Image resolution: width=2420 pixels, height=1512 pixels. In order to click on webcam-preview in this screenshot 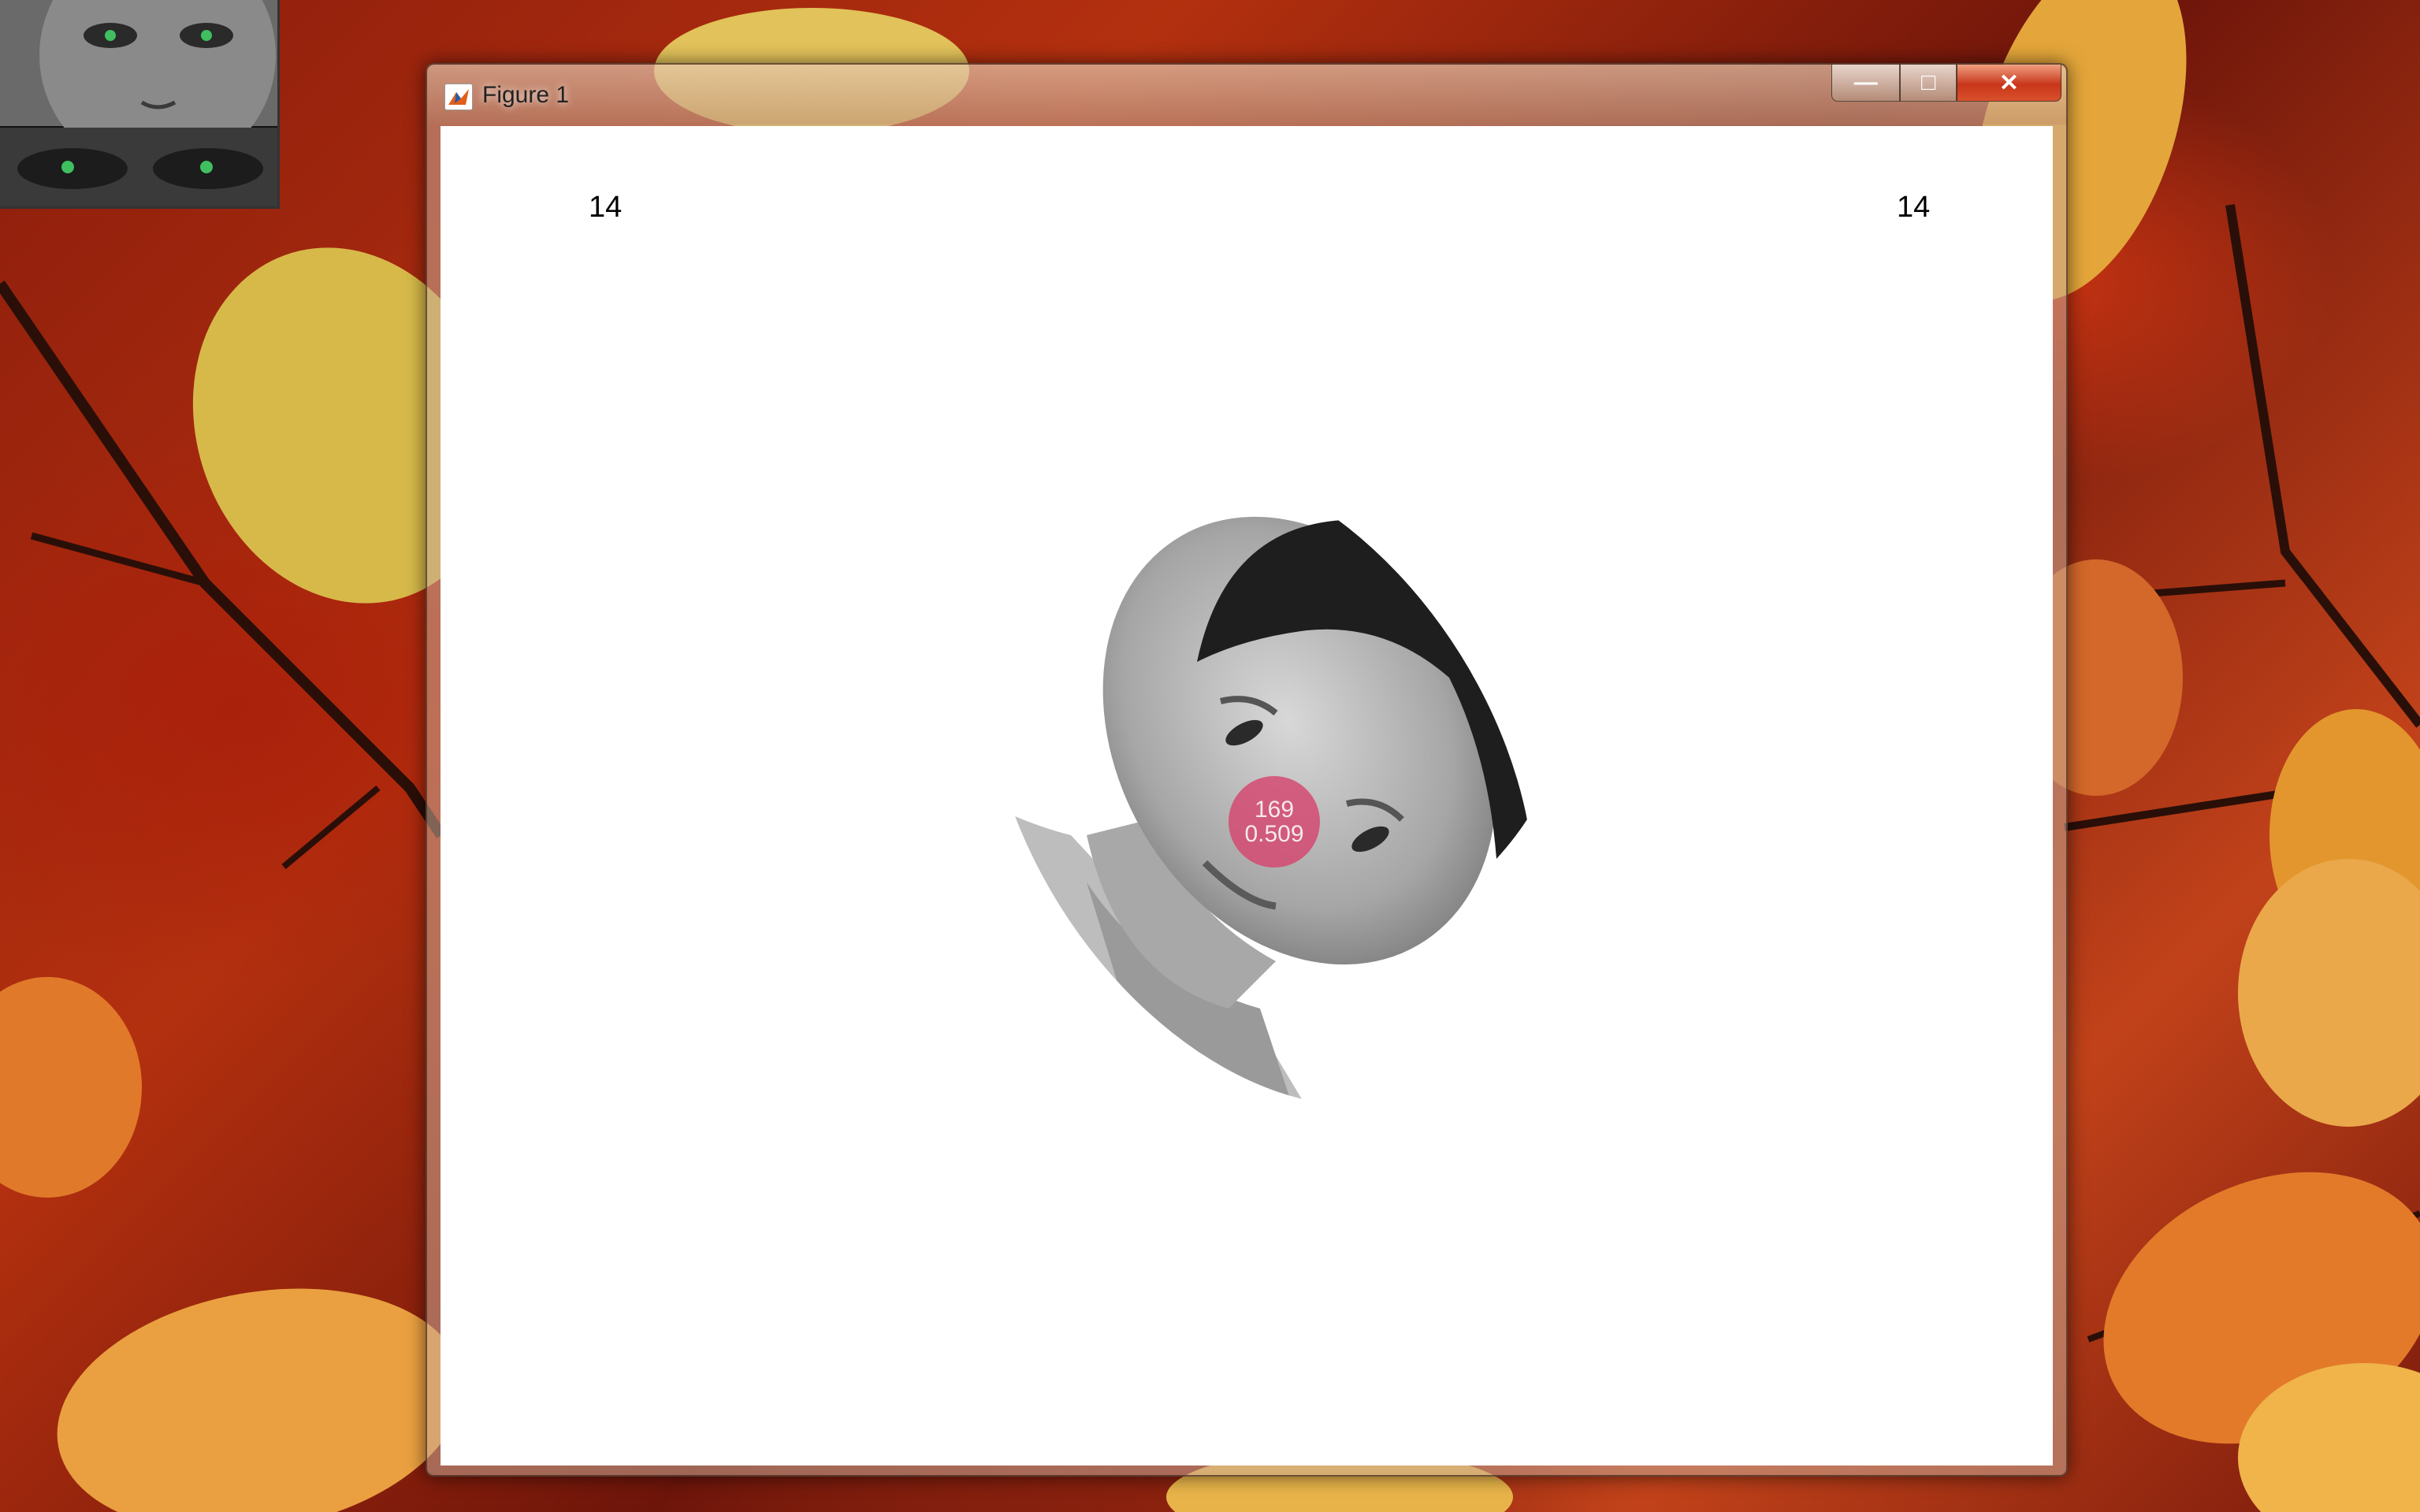, I will do `click(140, 104)`.